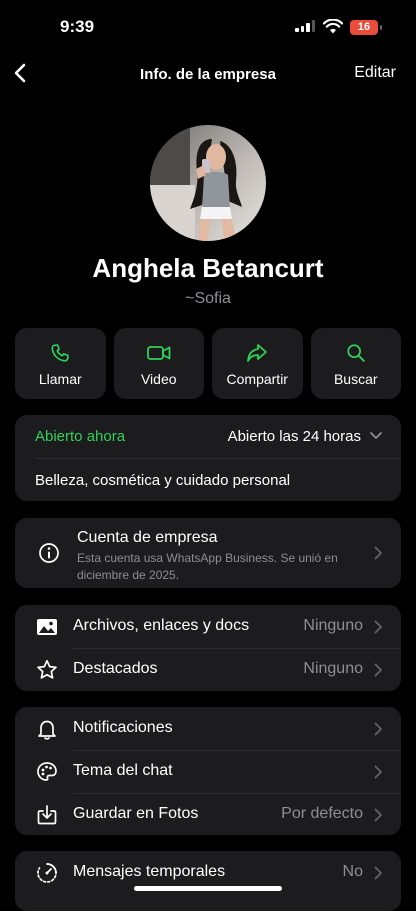  Describe the element at coordinates (356, 353) in the screenshot. I see `search-icon` at that location.